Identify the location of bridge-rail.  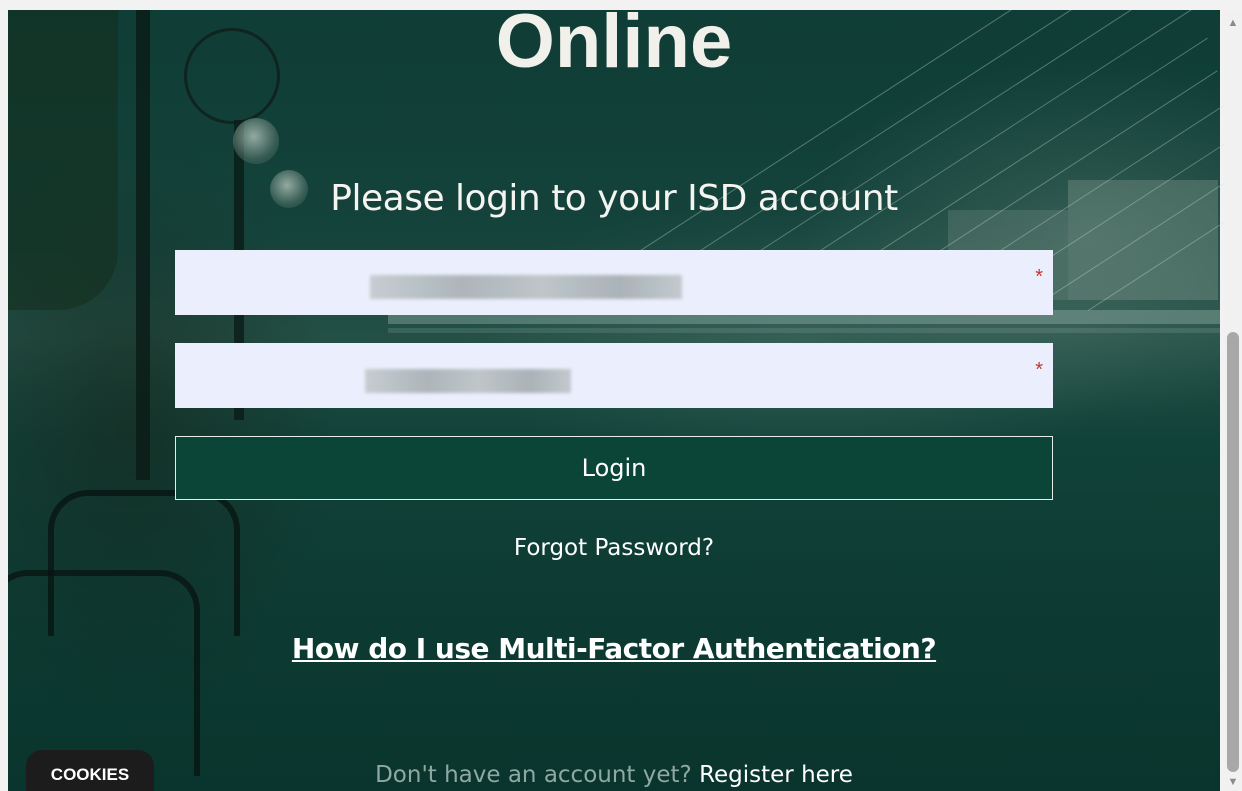
(804, 330).